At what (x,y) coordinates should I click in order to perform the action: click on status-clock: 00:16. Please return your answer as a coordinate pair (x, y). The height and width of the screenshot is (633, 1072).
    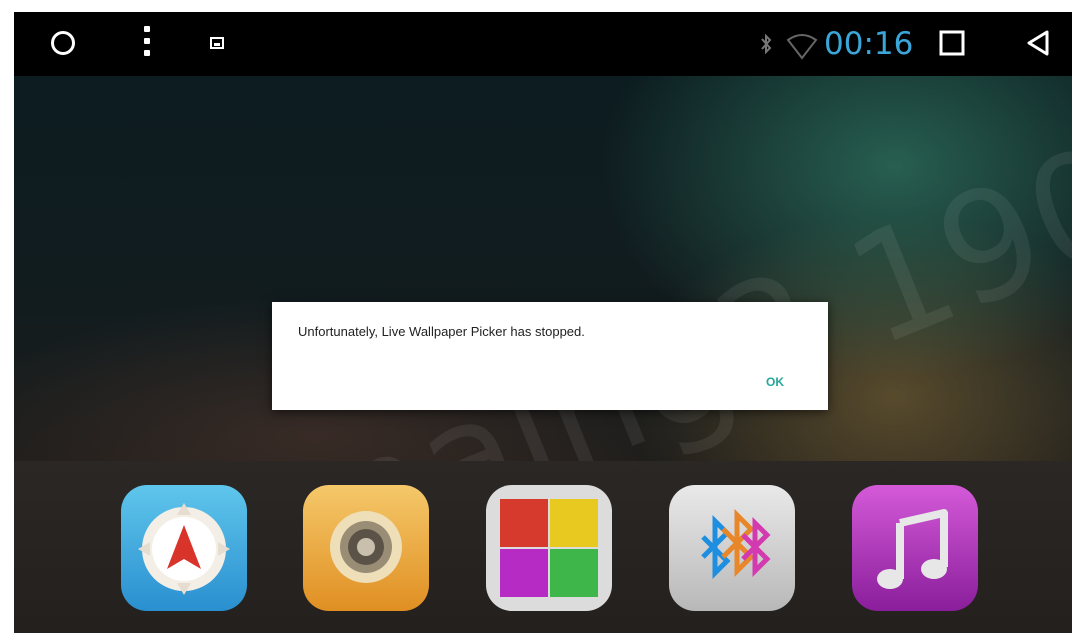
    Looking at the image, I should click on (869, 44).